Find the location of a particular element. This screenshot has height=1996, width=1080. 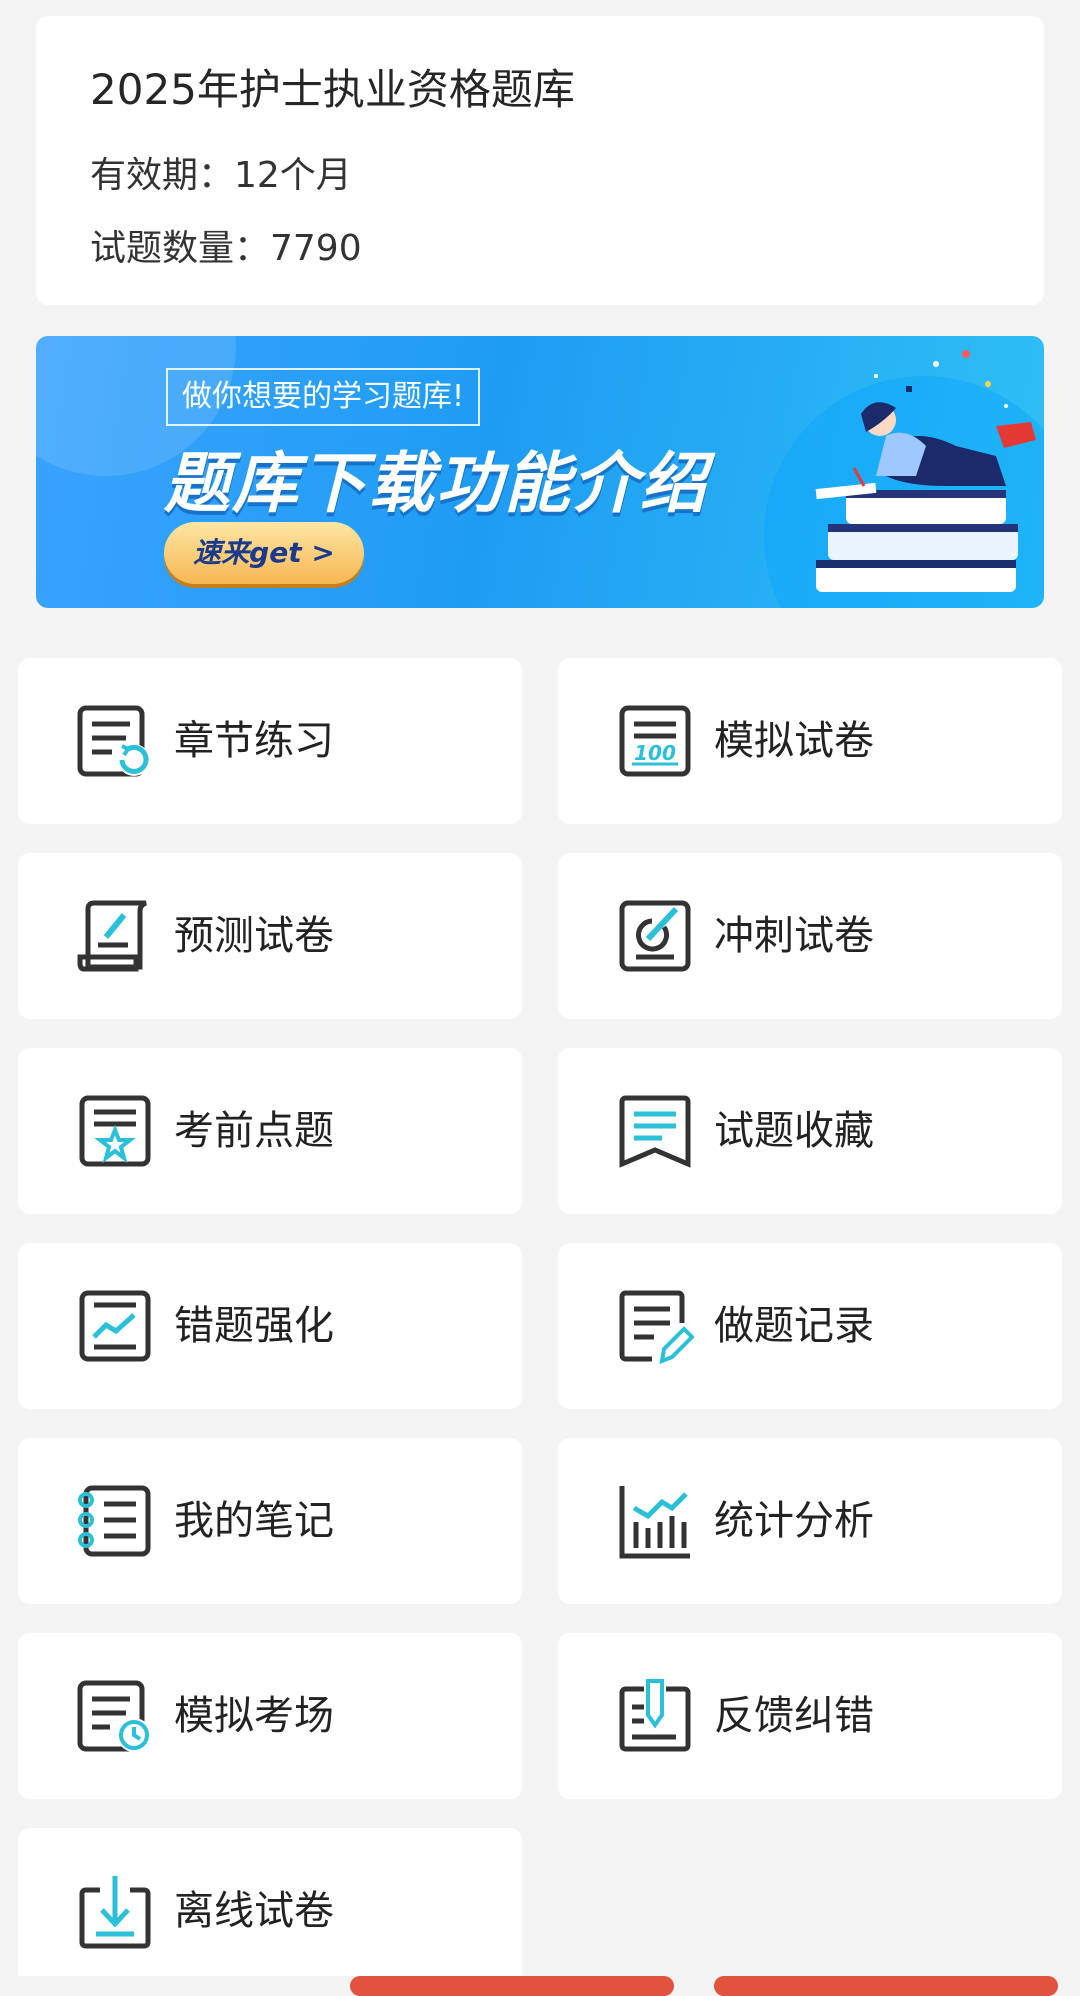

statistics-icon is located at coordinates (654, 1522).